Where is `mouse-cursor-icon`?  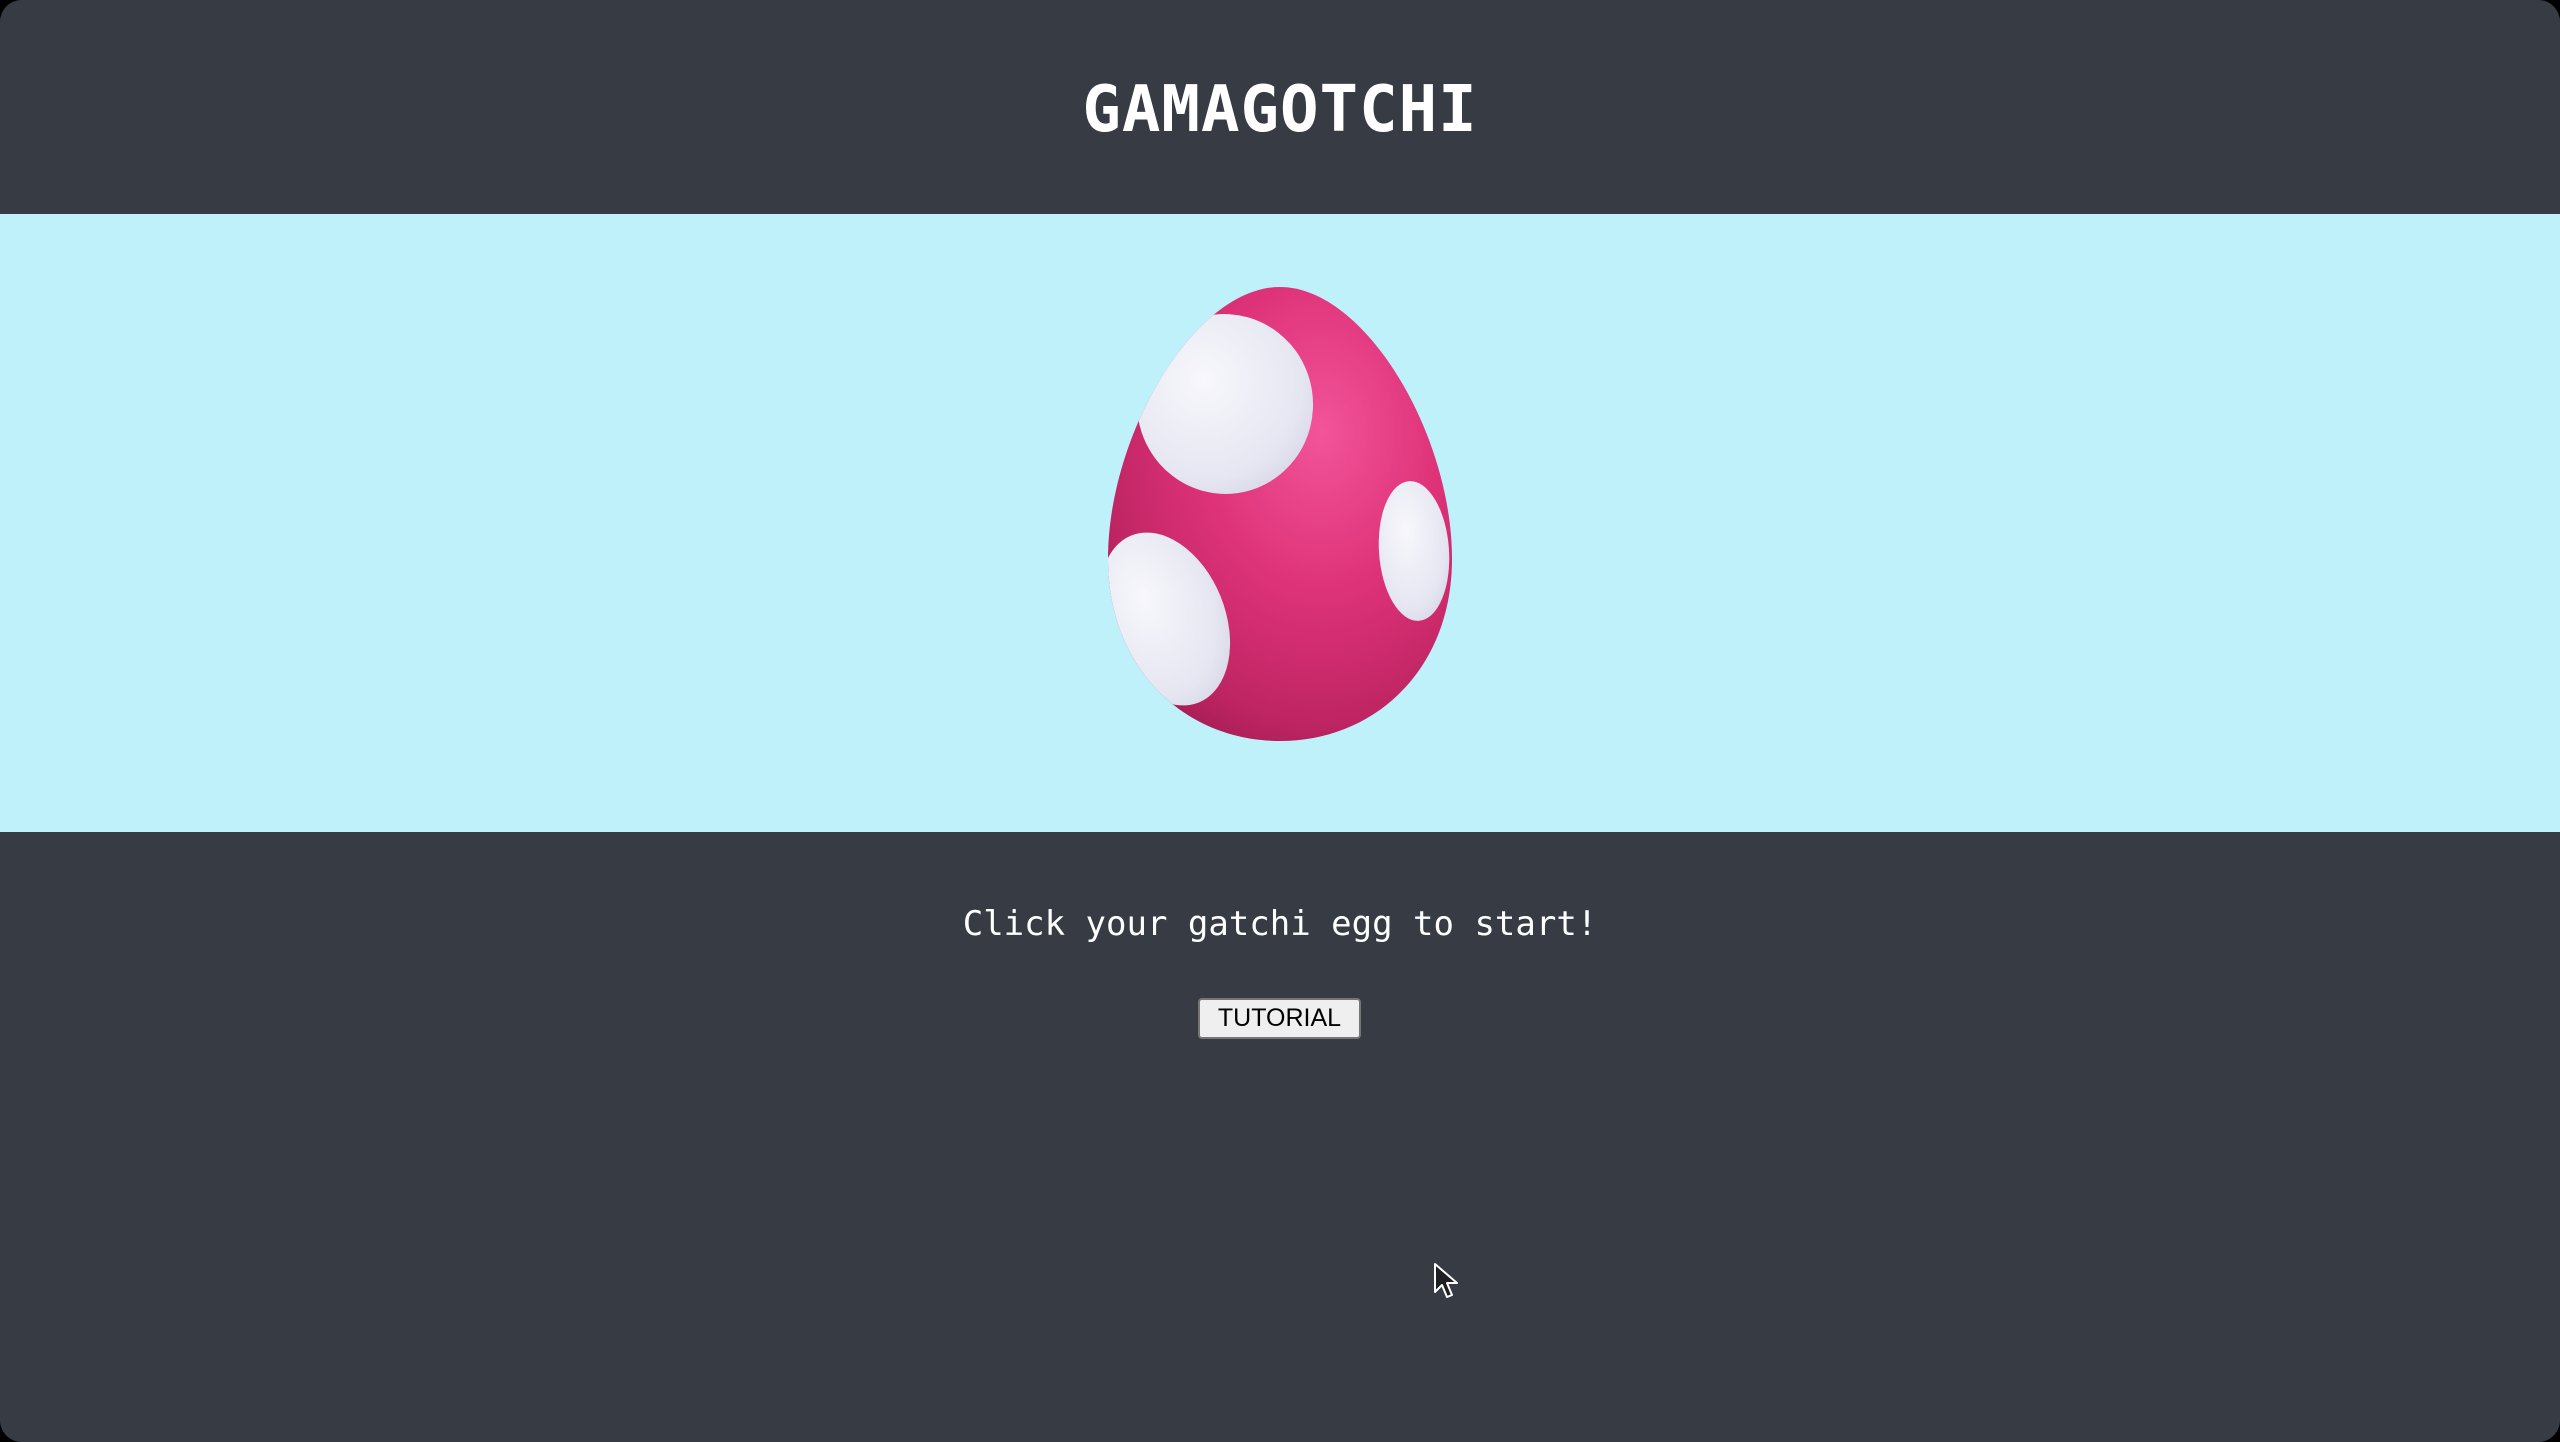
mouse-cursor-icon is located at coordinates (1446, 1280).